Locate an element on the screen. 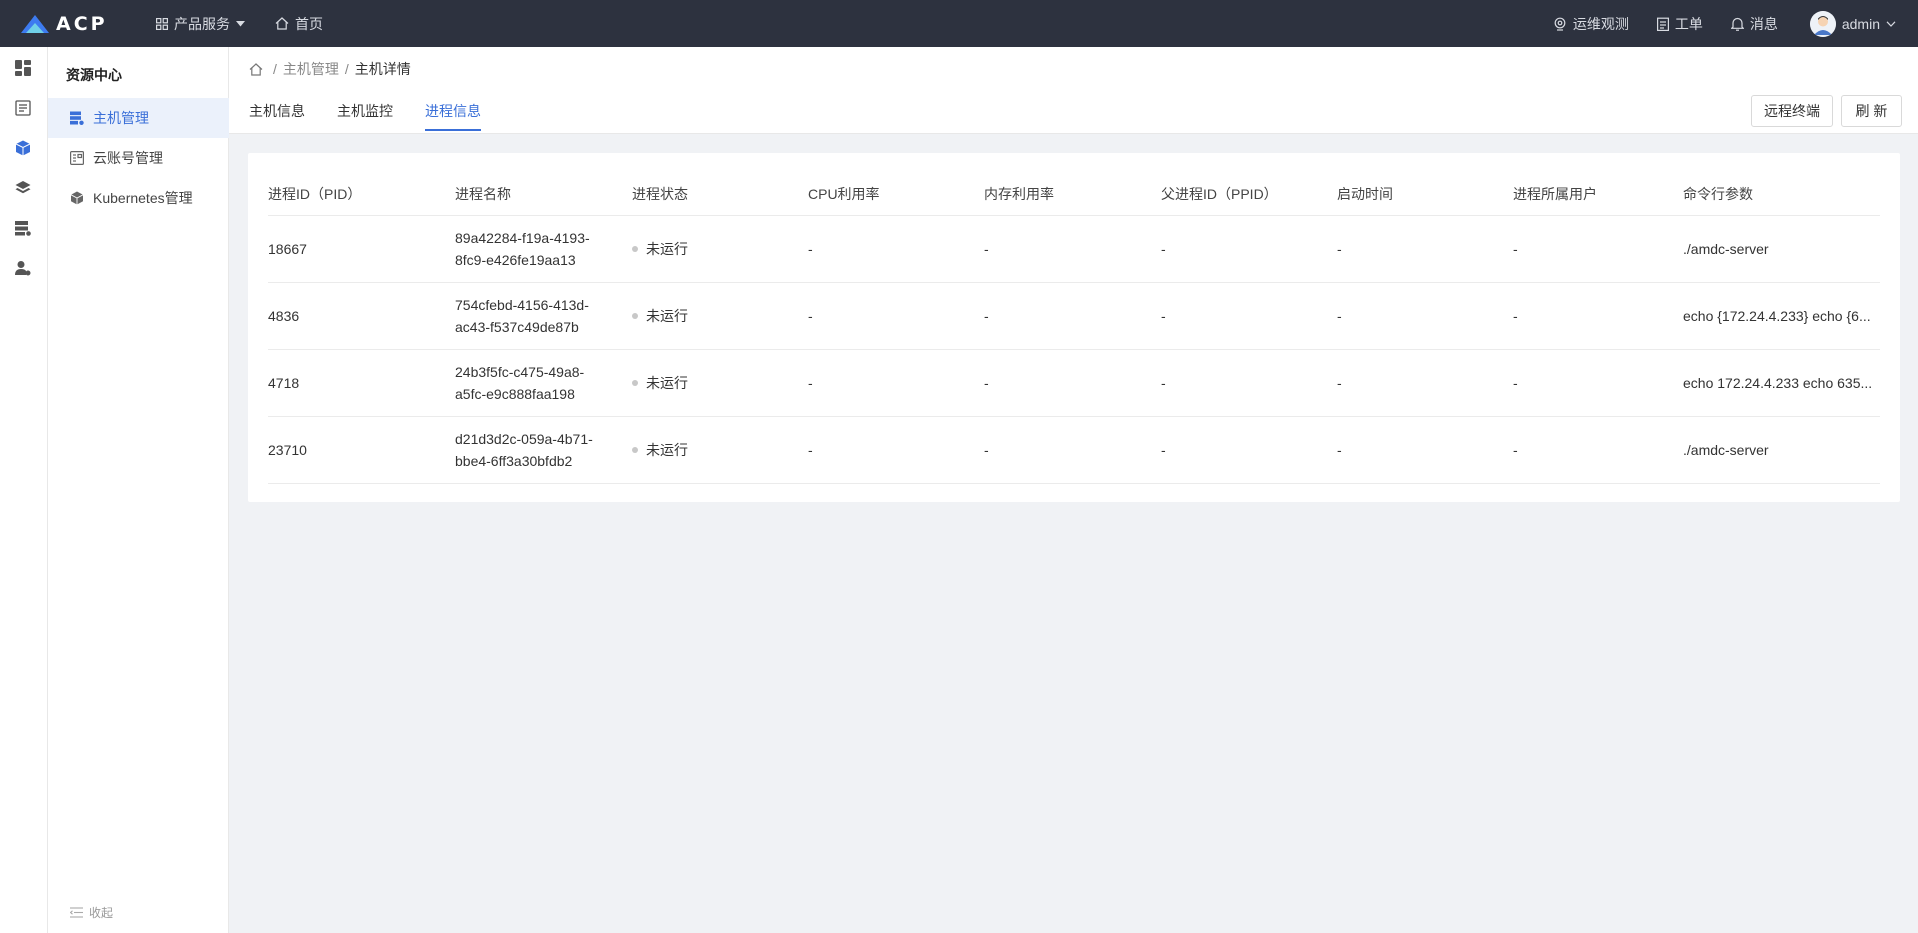  tab-bar: 主机信息 主机监控 进程信息 is located at coordinates (365, 116).